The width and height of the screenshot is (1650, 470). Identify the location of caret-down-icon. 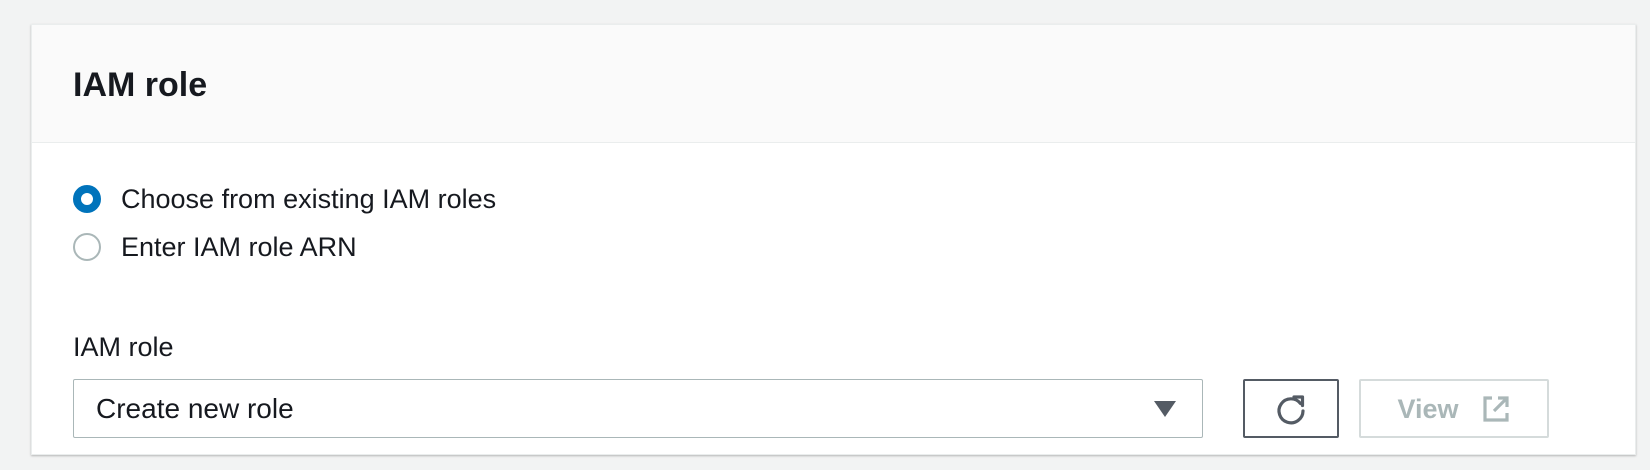
(1165, 409).